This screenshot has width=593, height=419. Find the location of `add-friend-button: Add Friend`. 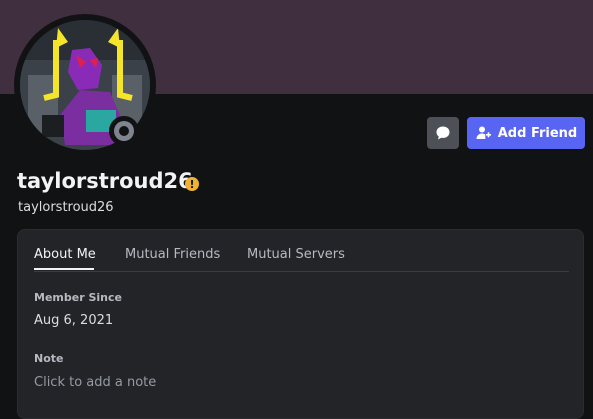

add-friend-button: Add Friend is located at coordinates (526, 133).